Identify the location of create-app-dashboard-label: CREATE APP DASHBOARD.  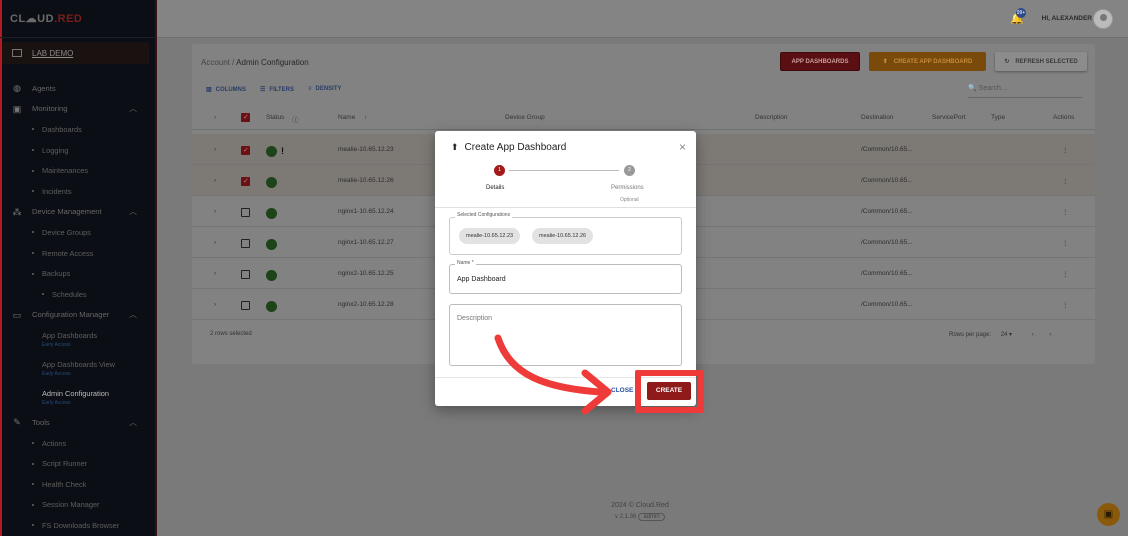
(933, 61).